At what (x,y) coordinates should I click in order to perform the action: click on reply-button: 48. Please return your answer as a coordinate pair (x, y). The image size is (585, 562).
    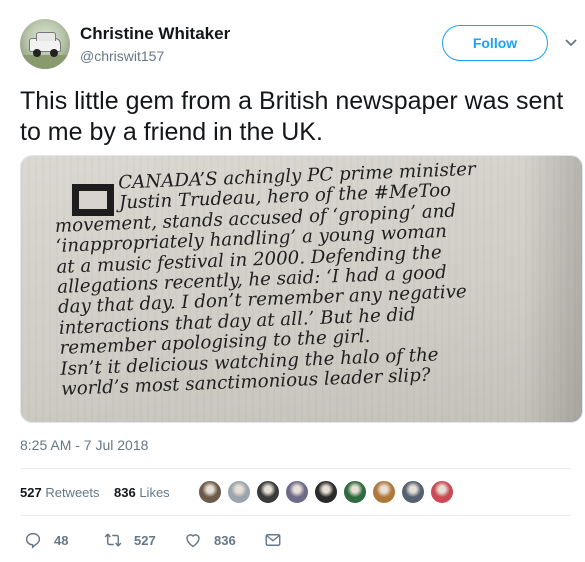
    Looking at the image, I should click on (46, 540).